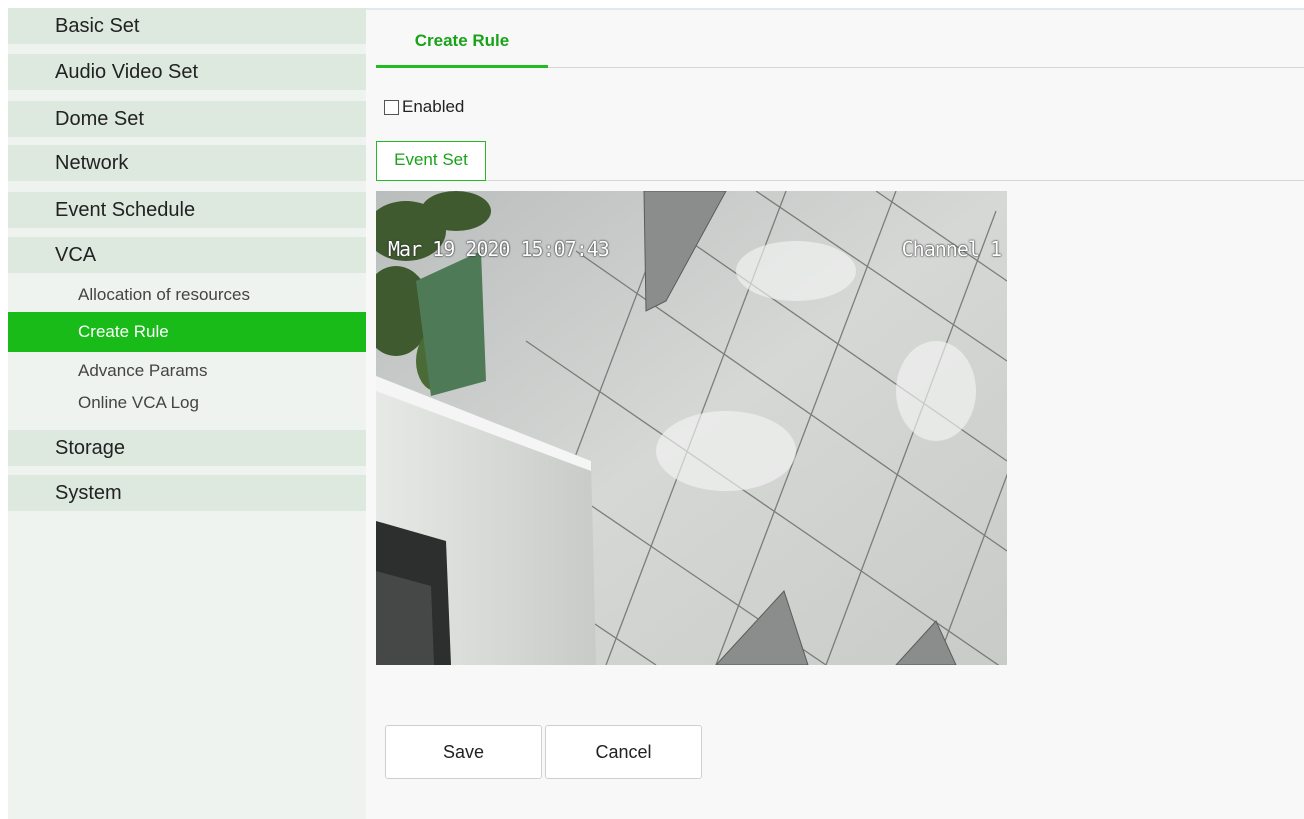 The width and height of the screenshot is (1304, 819). I want to click on sidebar-item-system: System, so click(187, 493).